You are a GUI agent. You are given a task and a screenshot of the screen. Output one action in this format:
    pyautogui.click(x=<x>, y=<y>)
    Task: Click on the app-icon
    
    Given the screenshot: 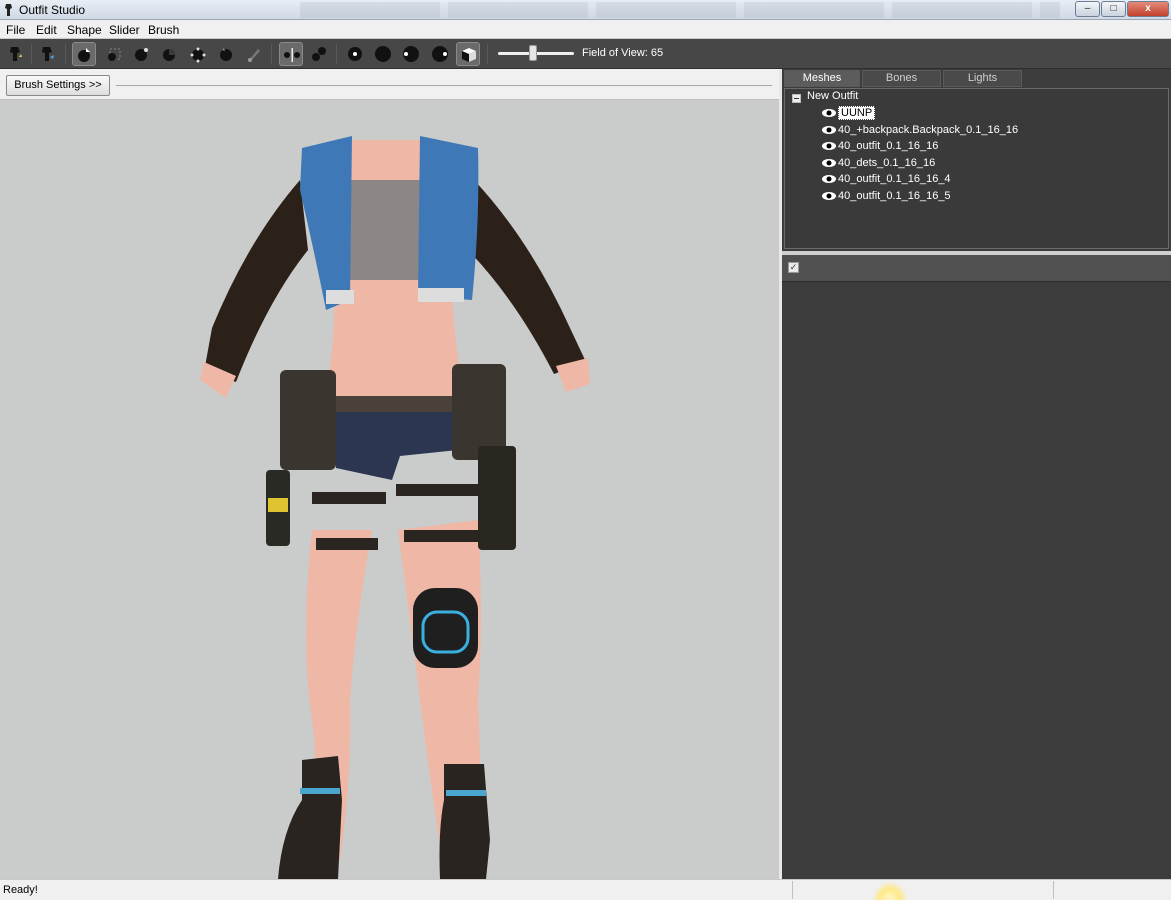 What is the action you would take?
    pyautogui.click(x=8, y=10)
    